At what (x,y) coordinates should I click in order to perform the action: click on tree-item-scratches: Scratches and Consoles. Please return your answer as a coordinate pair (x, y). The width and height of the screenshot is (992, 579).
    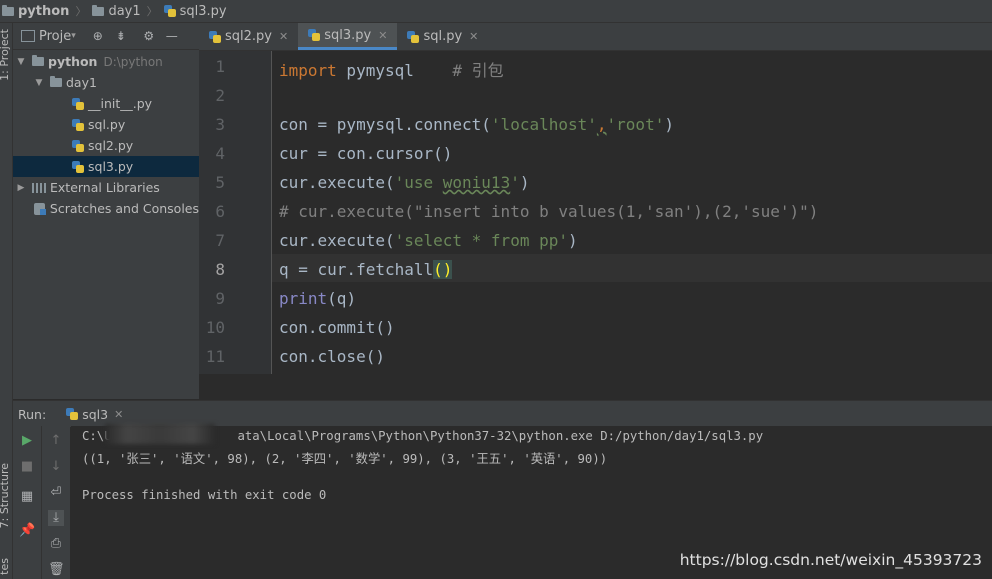
    Looking at the image, I should click on (106, 208).